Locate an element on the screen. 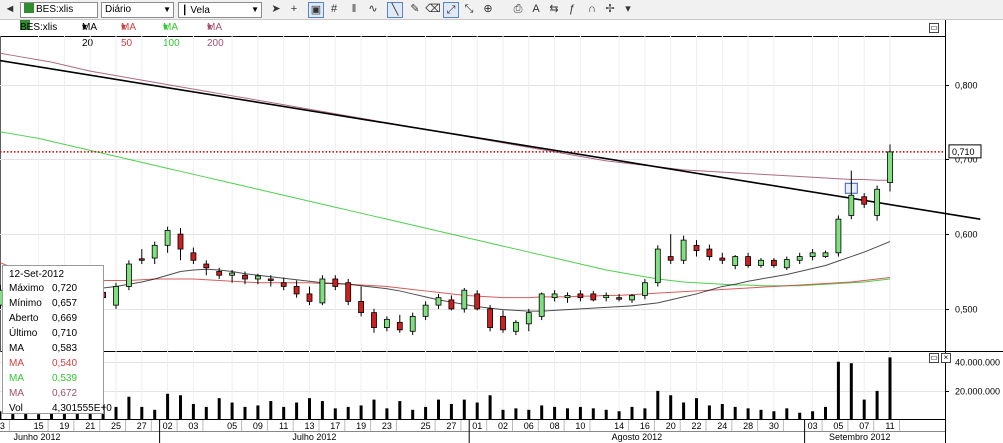 The image size is (1003, 443). price-tick-label: 0,800 is located at coordinates (966, 86).